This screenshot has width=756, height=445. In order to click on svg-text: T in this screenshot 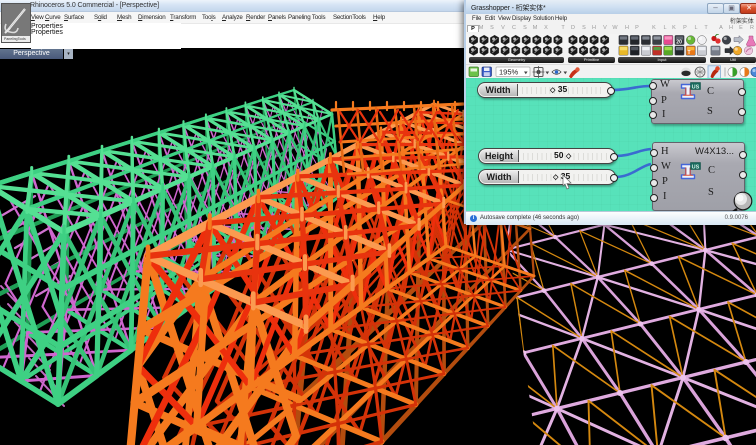, I will do `click(689, 53)`.